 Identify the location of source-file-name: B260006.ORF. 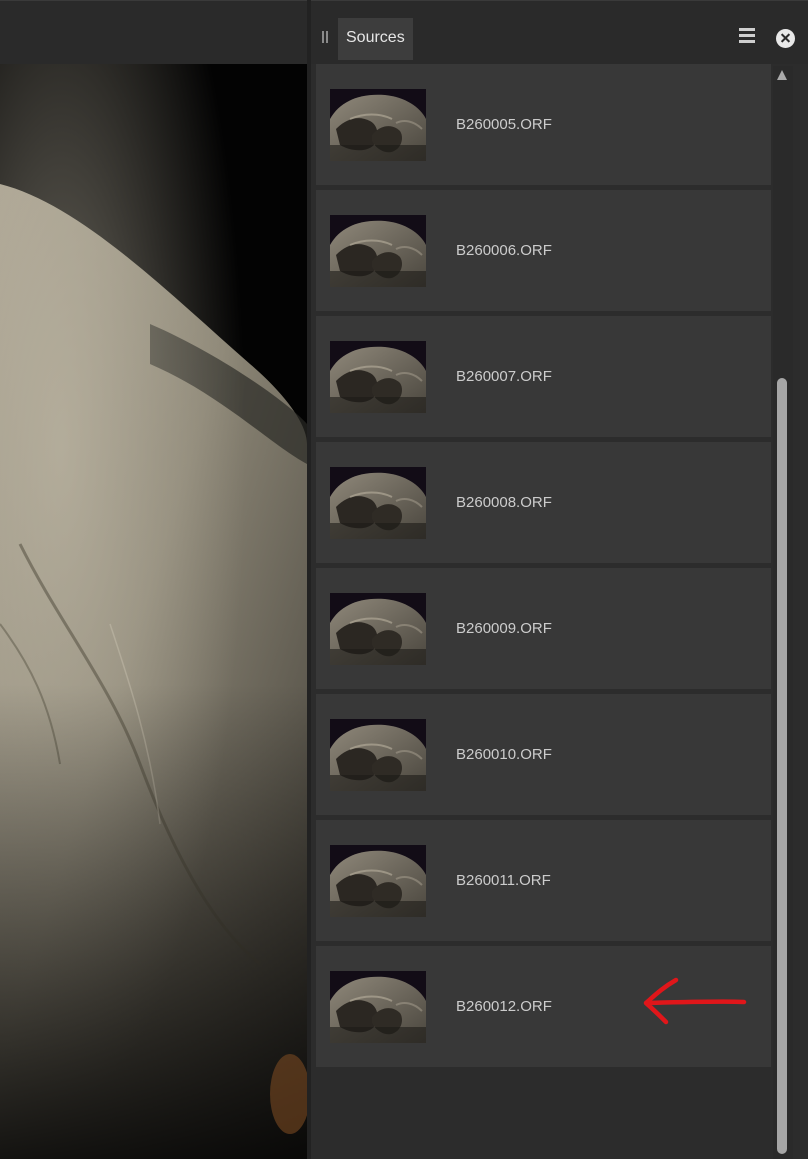
(504, 250).